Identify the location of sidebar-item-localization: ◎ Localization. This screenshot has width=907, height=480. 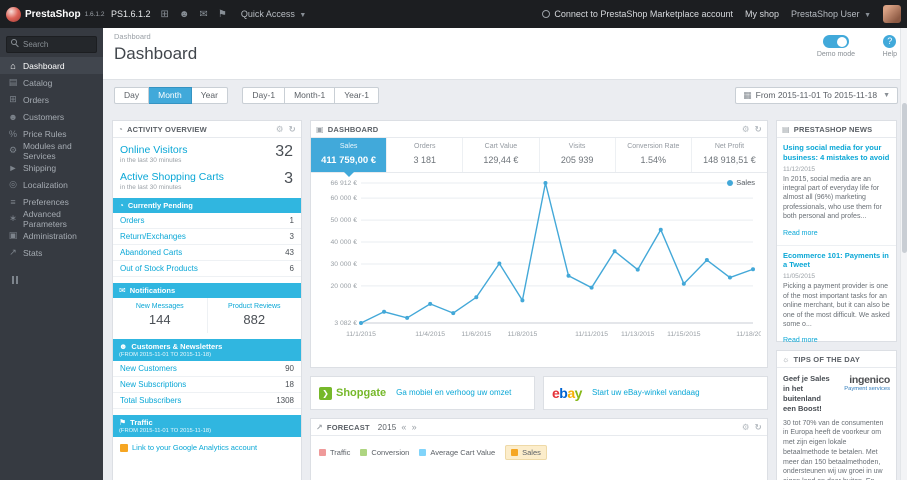
(51, 184).